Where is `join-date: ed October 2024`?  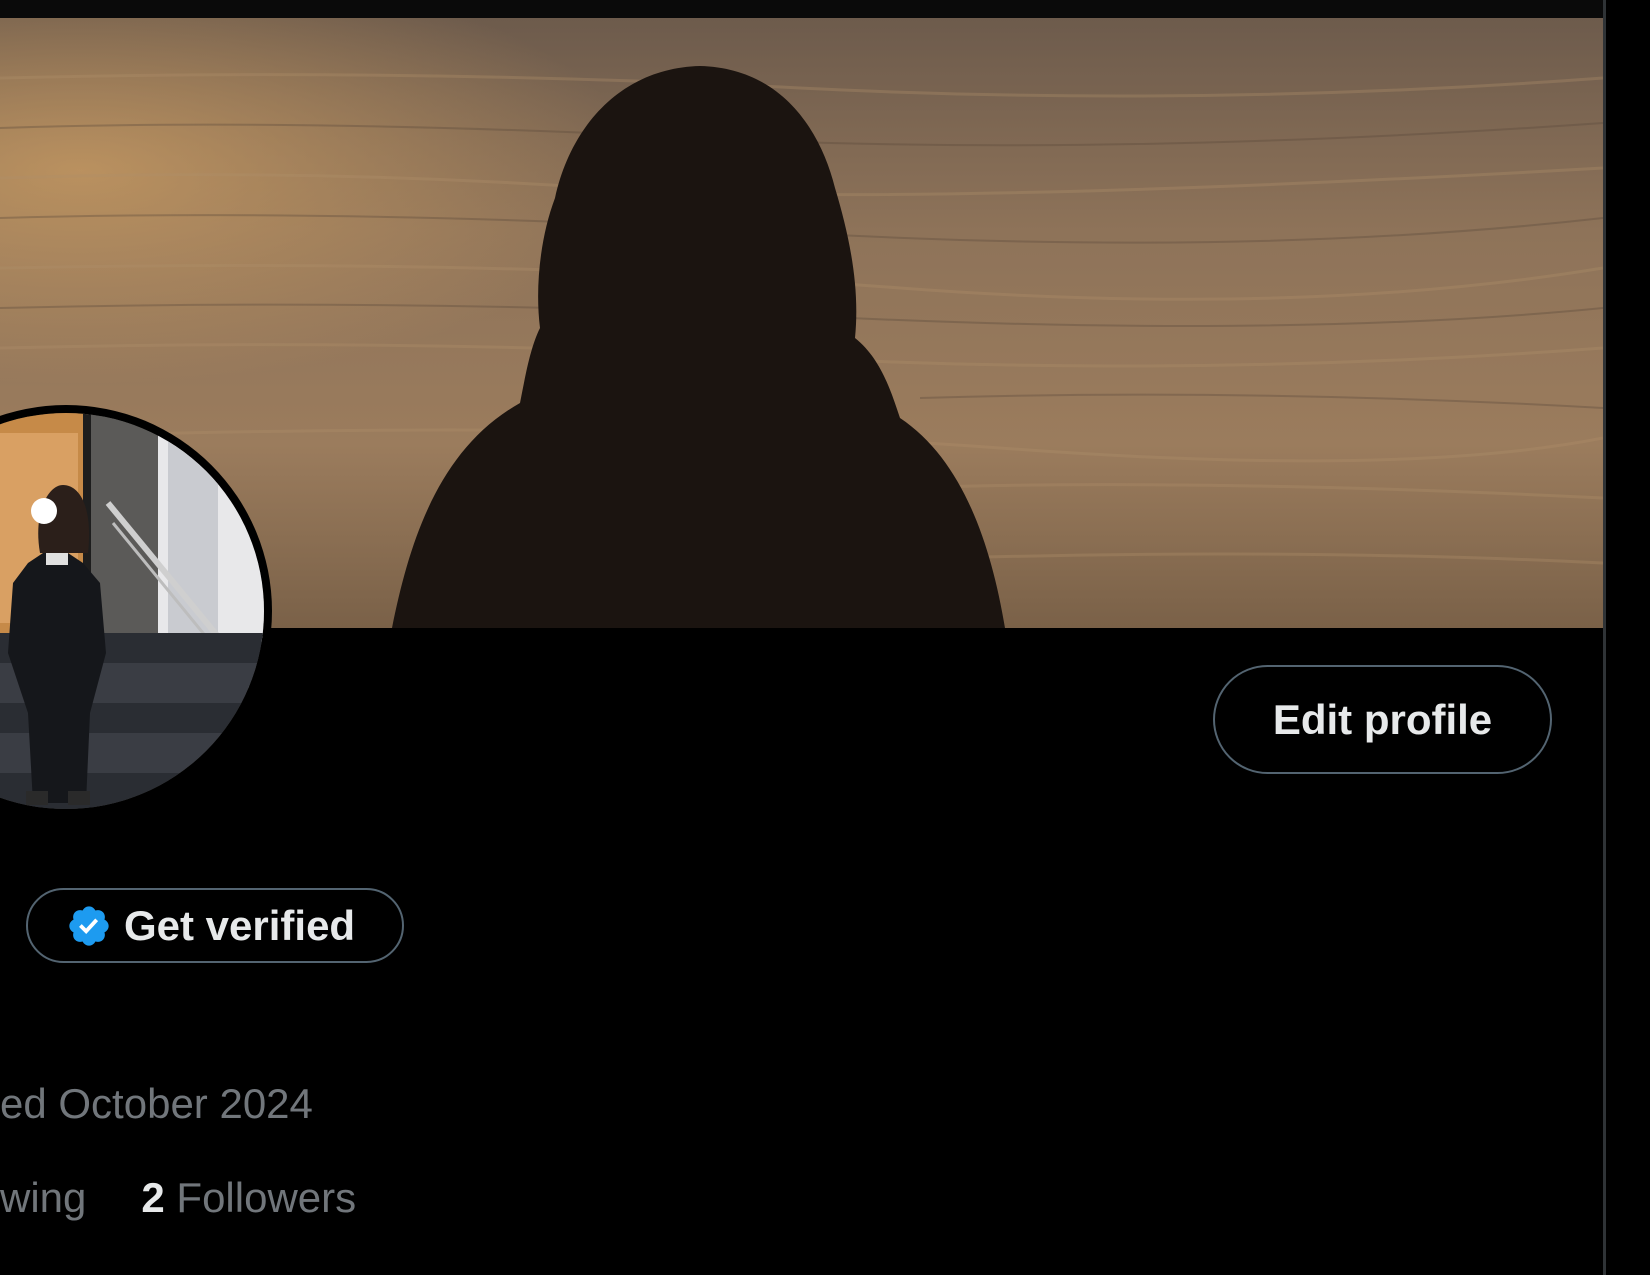
join-date: ed October 2024 is located at coordinates (156, 1103).